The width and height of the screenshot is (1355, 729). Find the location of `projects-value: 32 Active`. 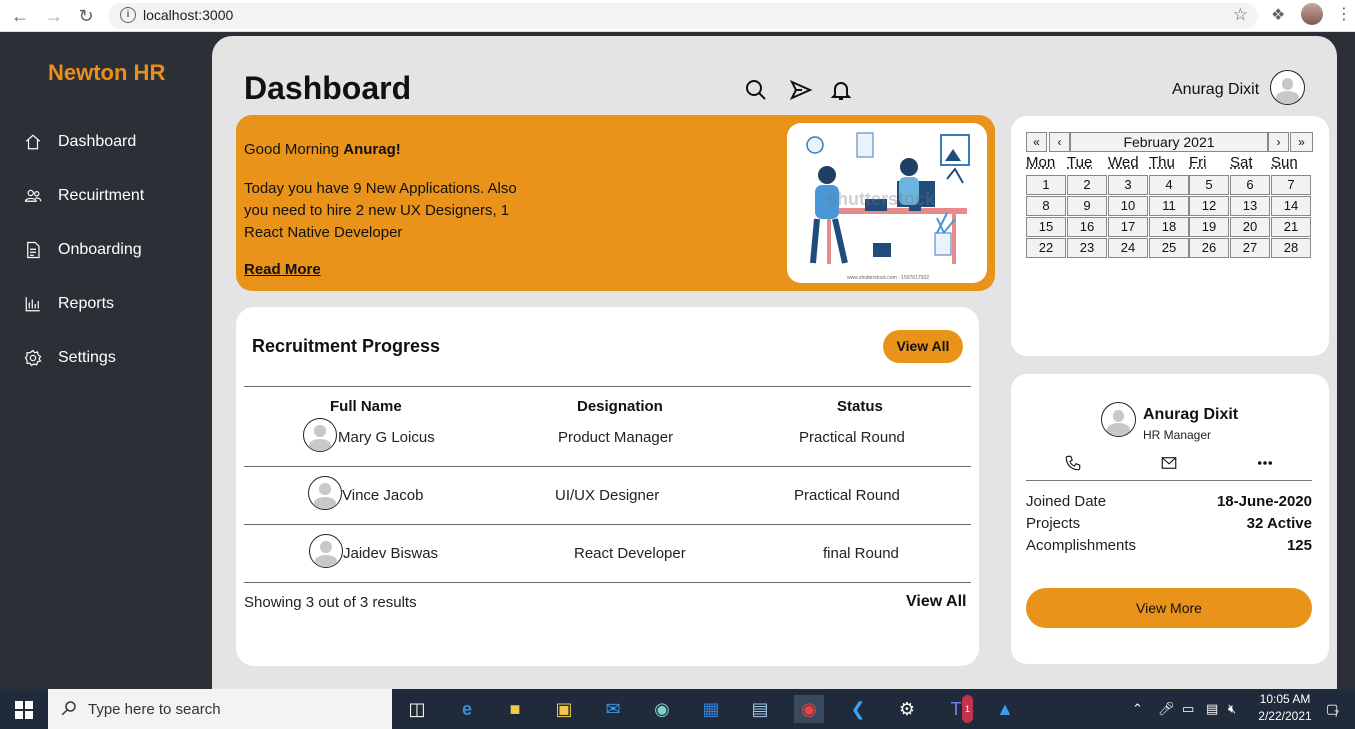

projects-value: 32 Active is located at coordinates (1279, 523).